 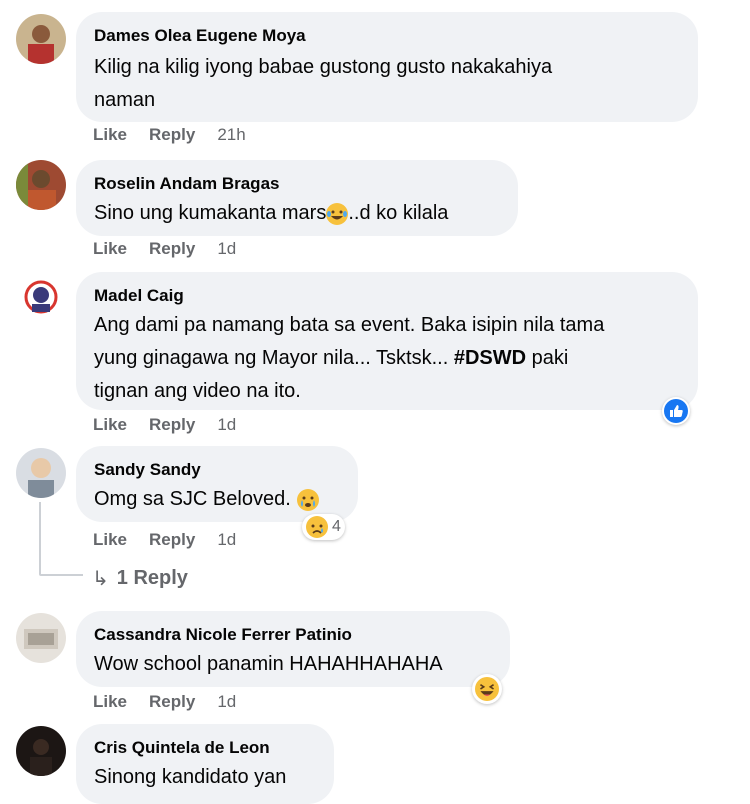 What do you see at coordinates (297, 184) in the screenshot?
I see `comment-author: Roselin Andam Bragas` at bounding box center [297, 184].